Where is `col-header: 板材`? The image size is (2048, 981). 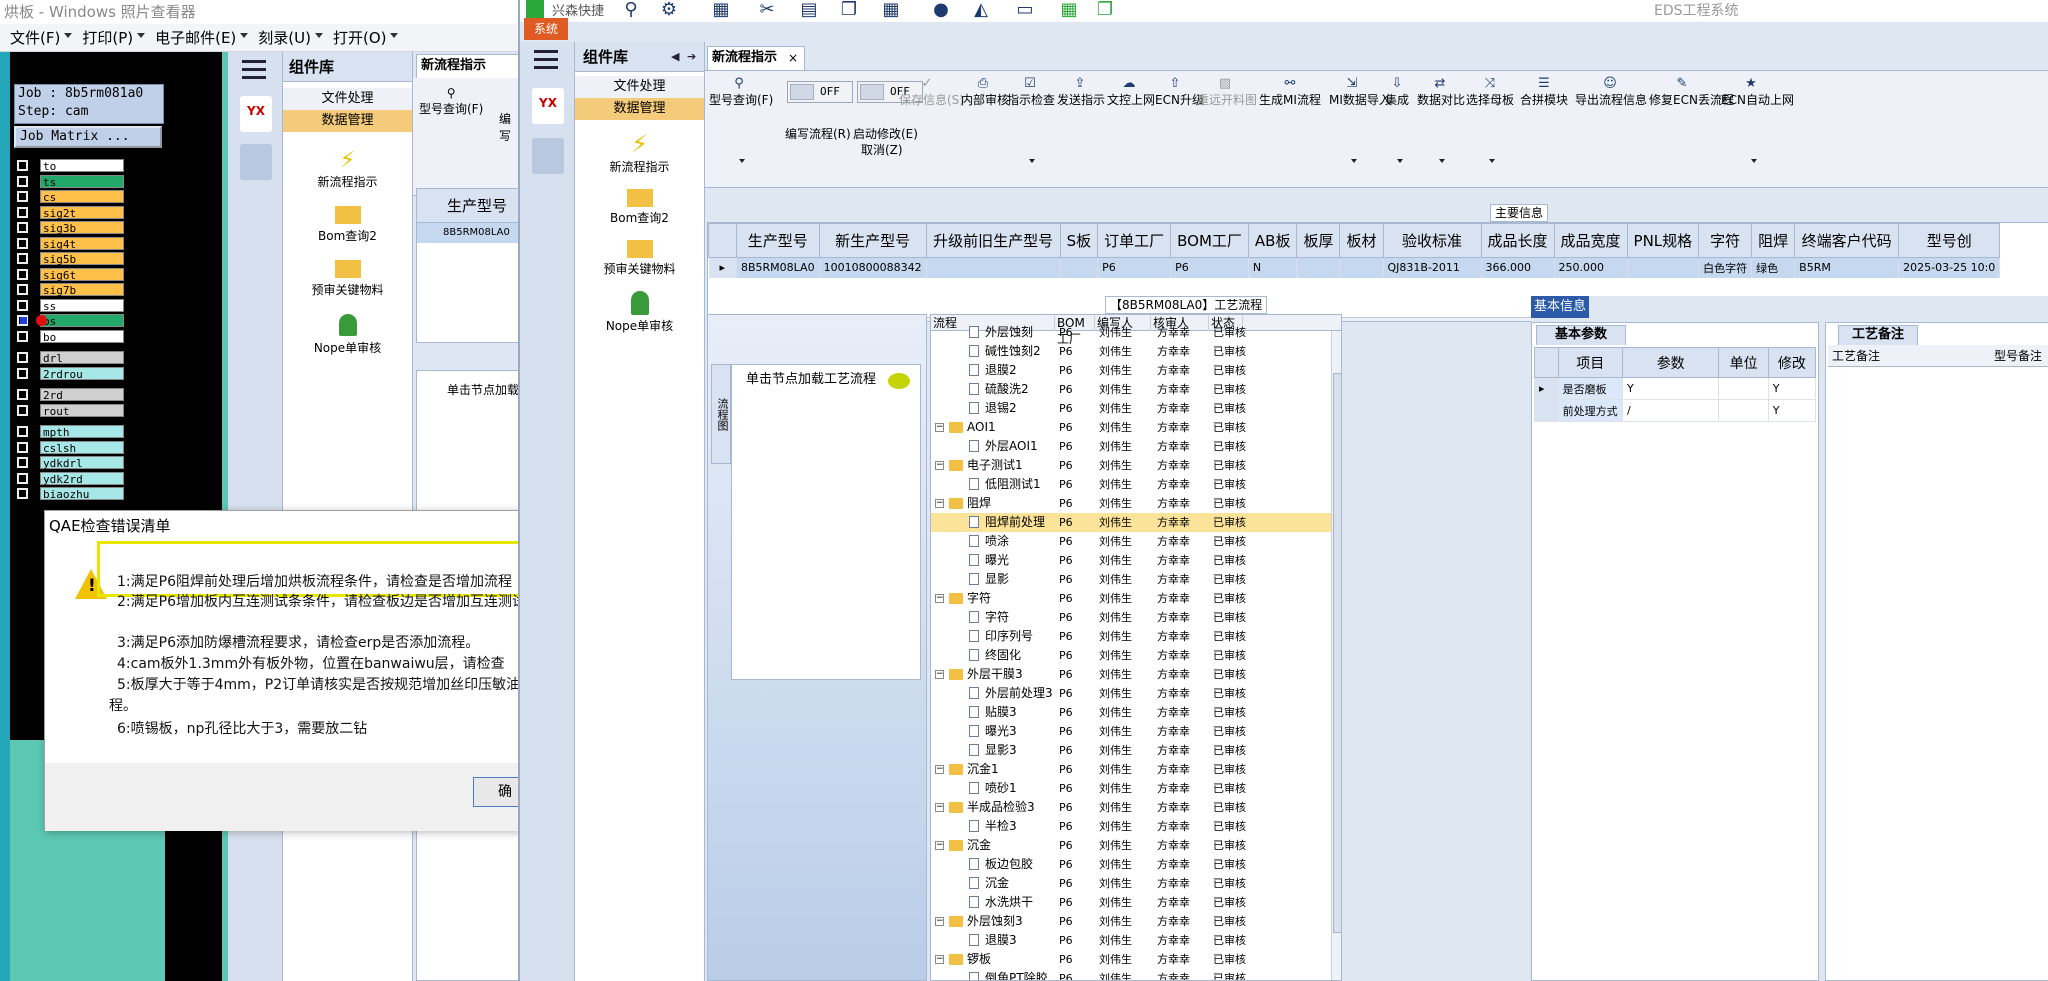
col-header: 板材 is located at coordinates (1361, 240).